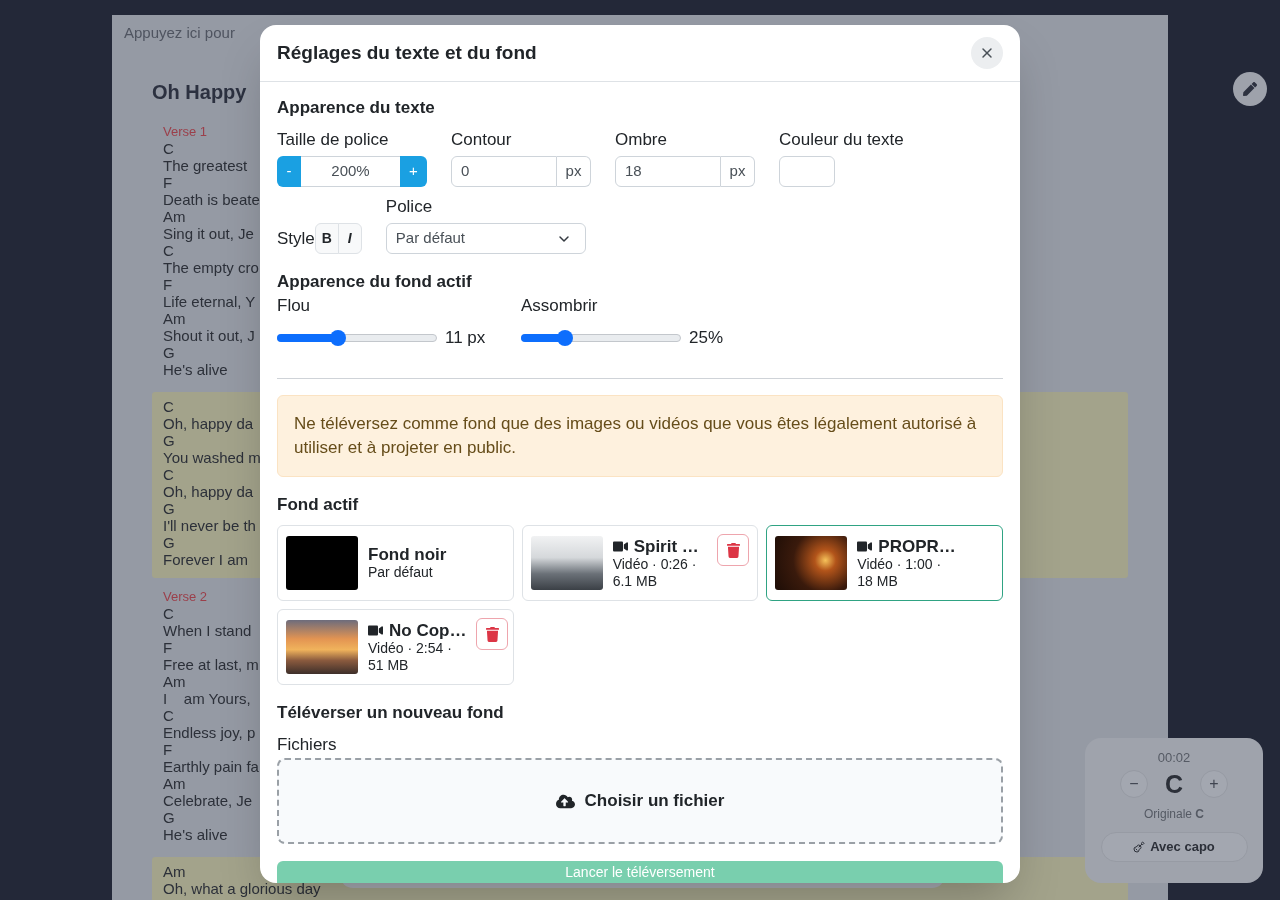  What do you see at coordinates (1174, 814) in the screenshot?
I see `original-key-text: Originale C` at bounding box center [1174, 814].